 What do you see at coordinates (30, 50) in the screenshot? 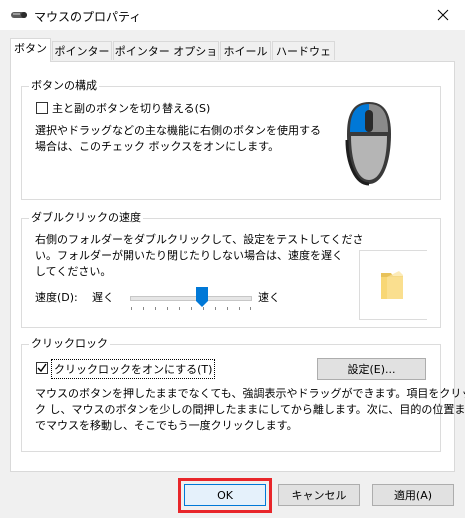
I see `tab-buttons: ボタン` at bounding box center [30, 50].